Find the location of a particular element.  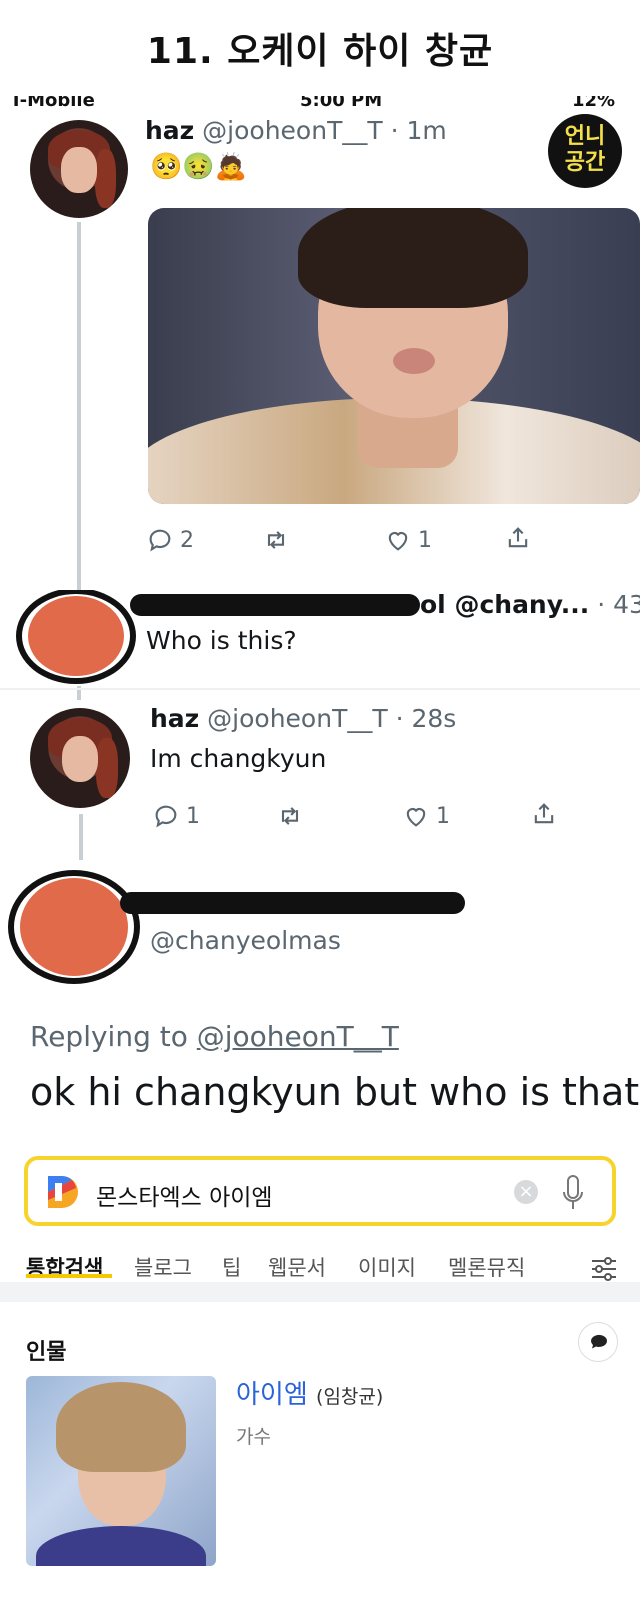

tab-web: 웹문서 is located at coordinates (297, 1267).